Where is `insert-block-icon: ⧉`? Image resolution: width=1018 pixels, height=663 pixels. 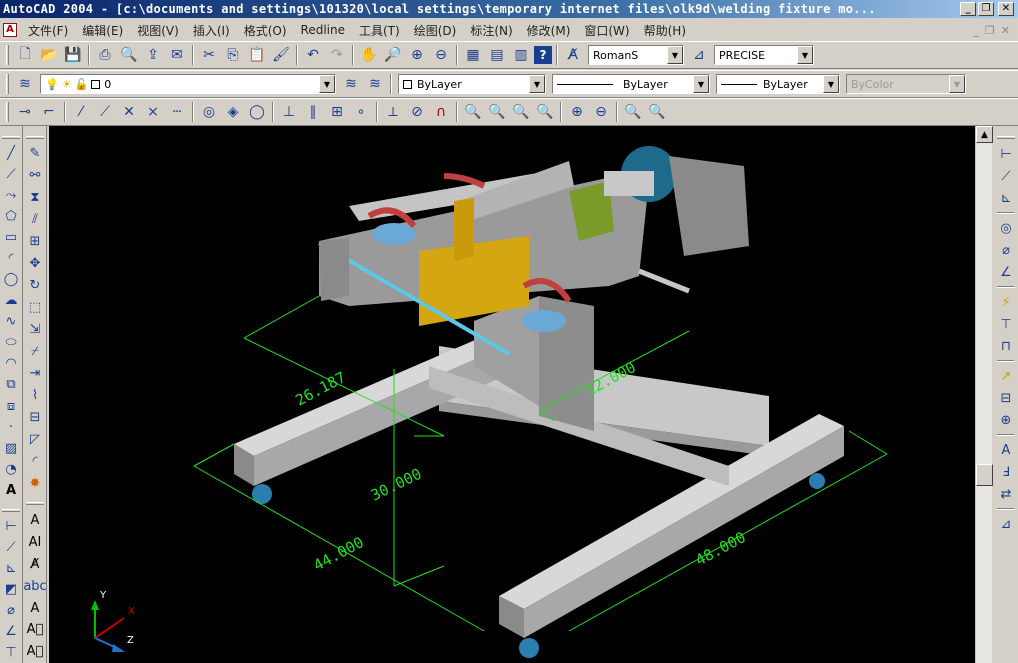
insert-block-icon: ⧉ is located at coordinates (11, 384).